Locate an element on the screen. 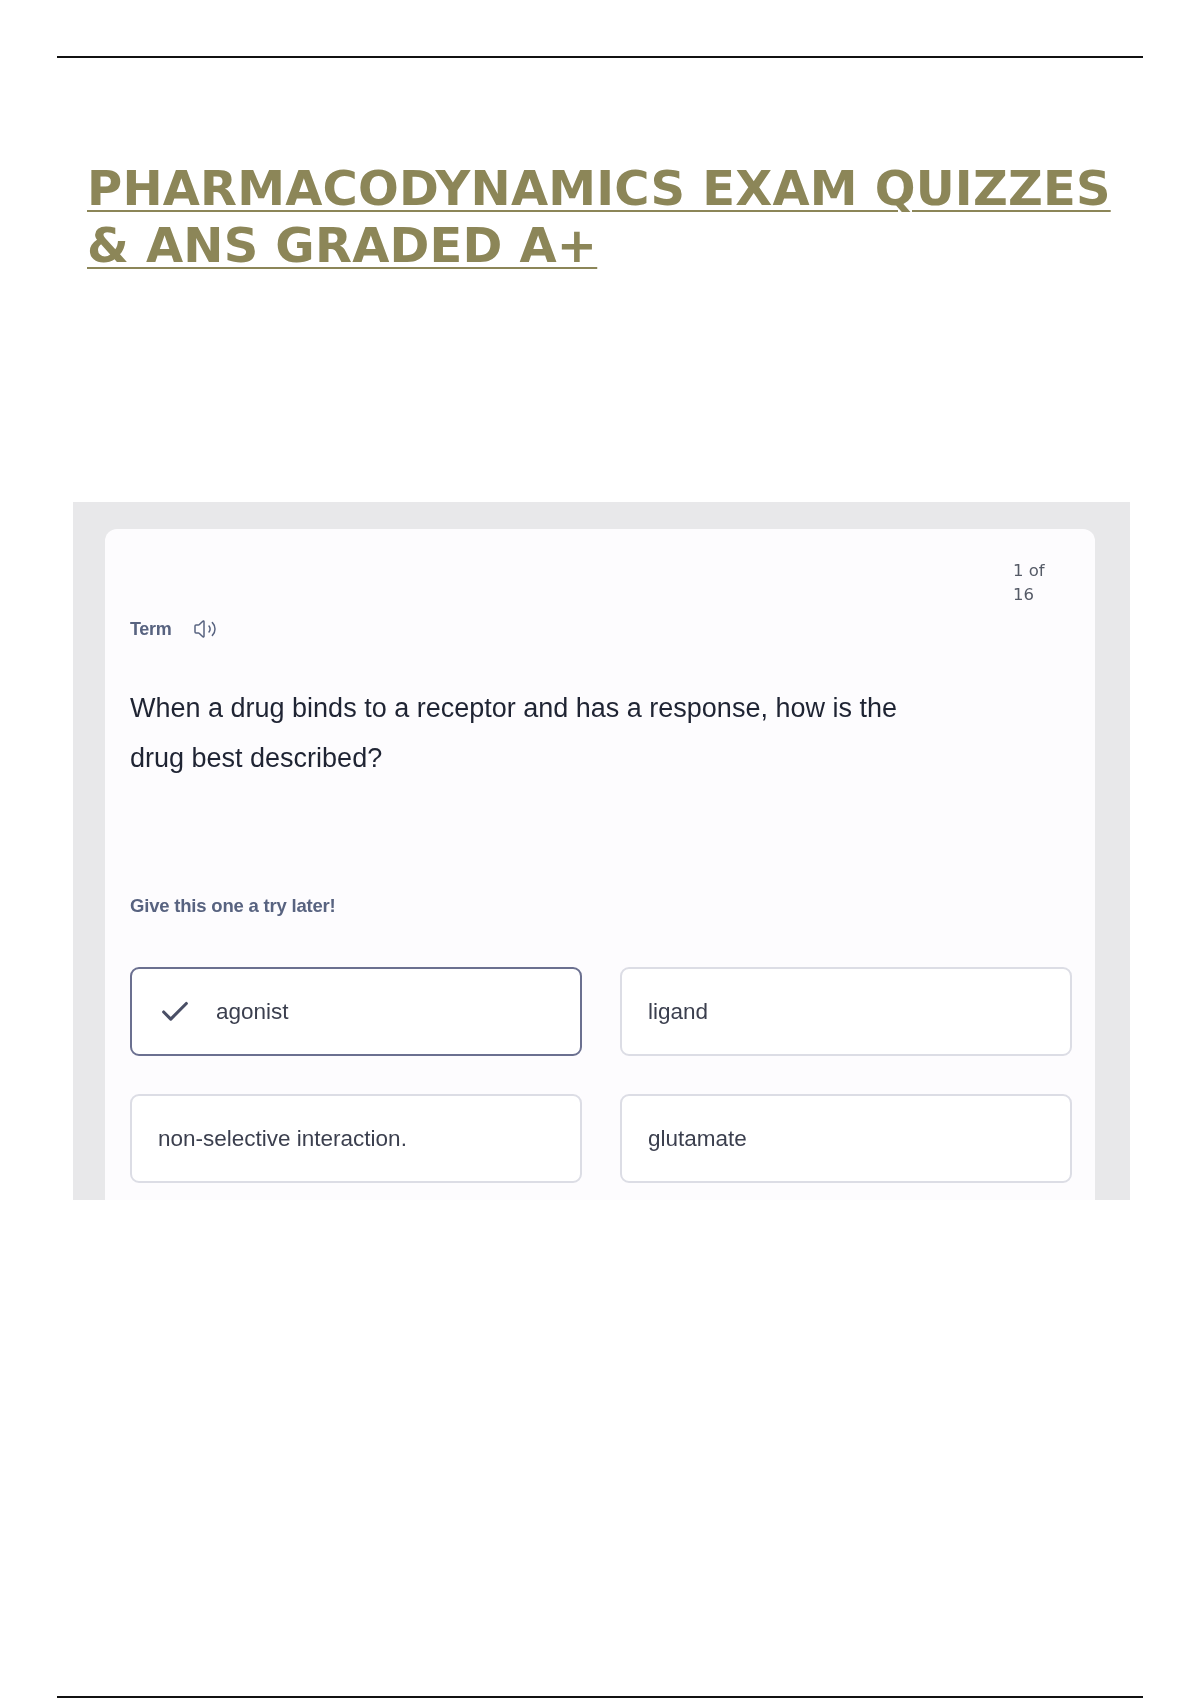 This screenshot has height=1700, width=1200. term-label: Term is located at coordinates (151, 629).